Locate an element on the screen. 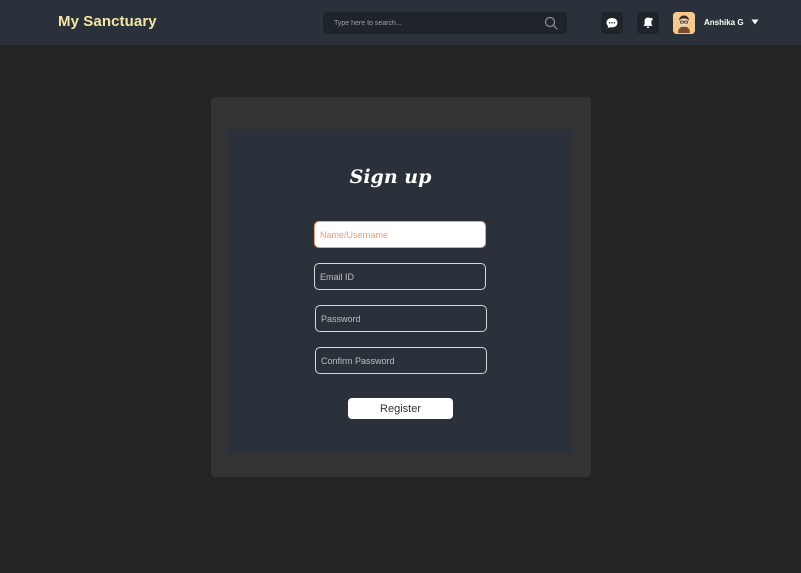 The width and height of the screenshot is (801, 573). signup-title: Sign up is located at coordinates (390, 177).